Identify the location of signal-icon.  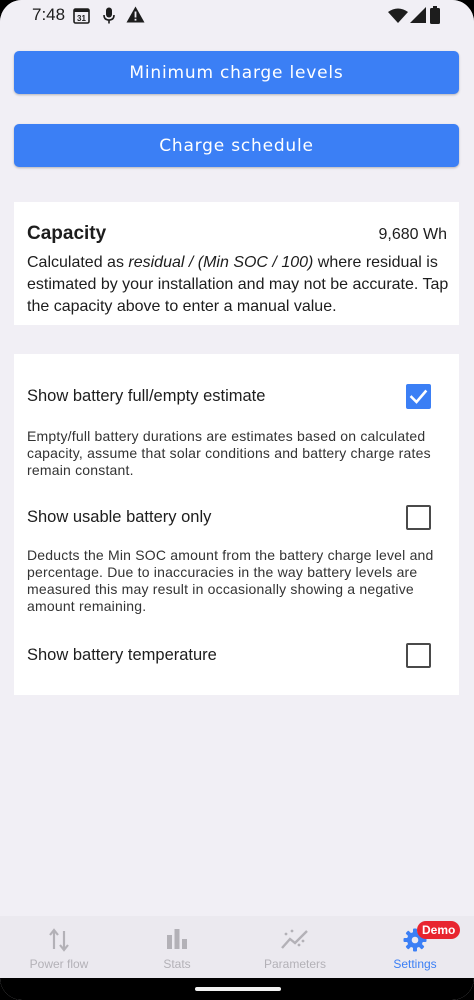
(418, 17).